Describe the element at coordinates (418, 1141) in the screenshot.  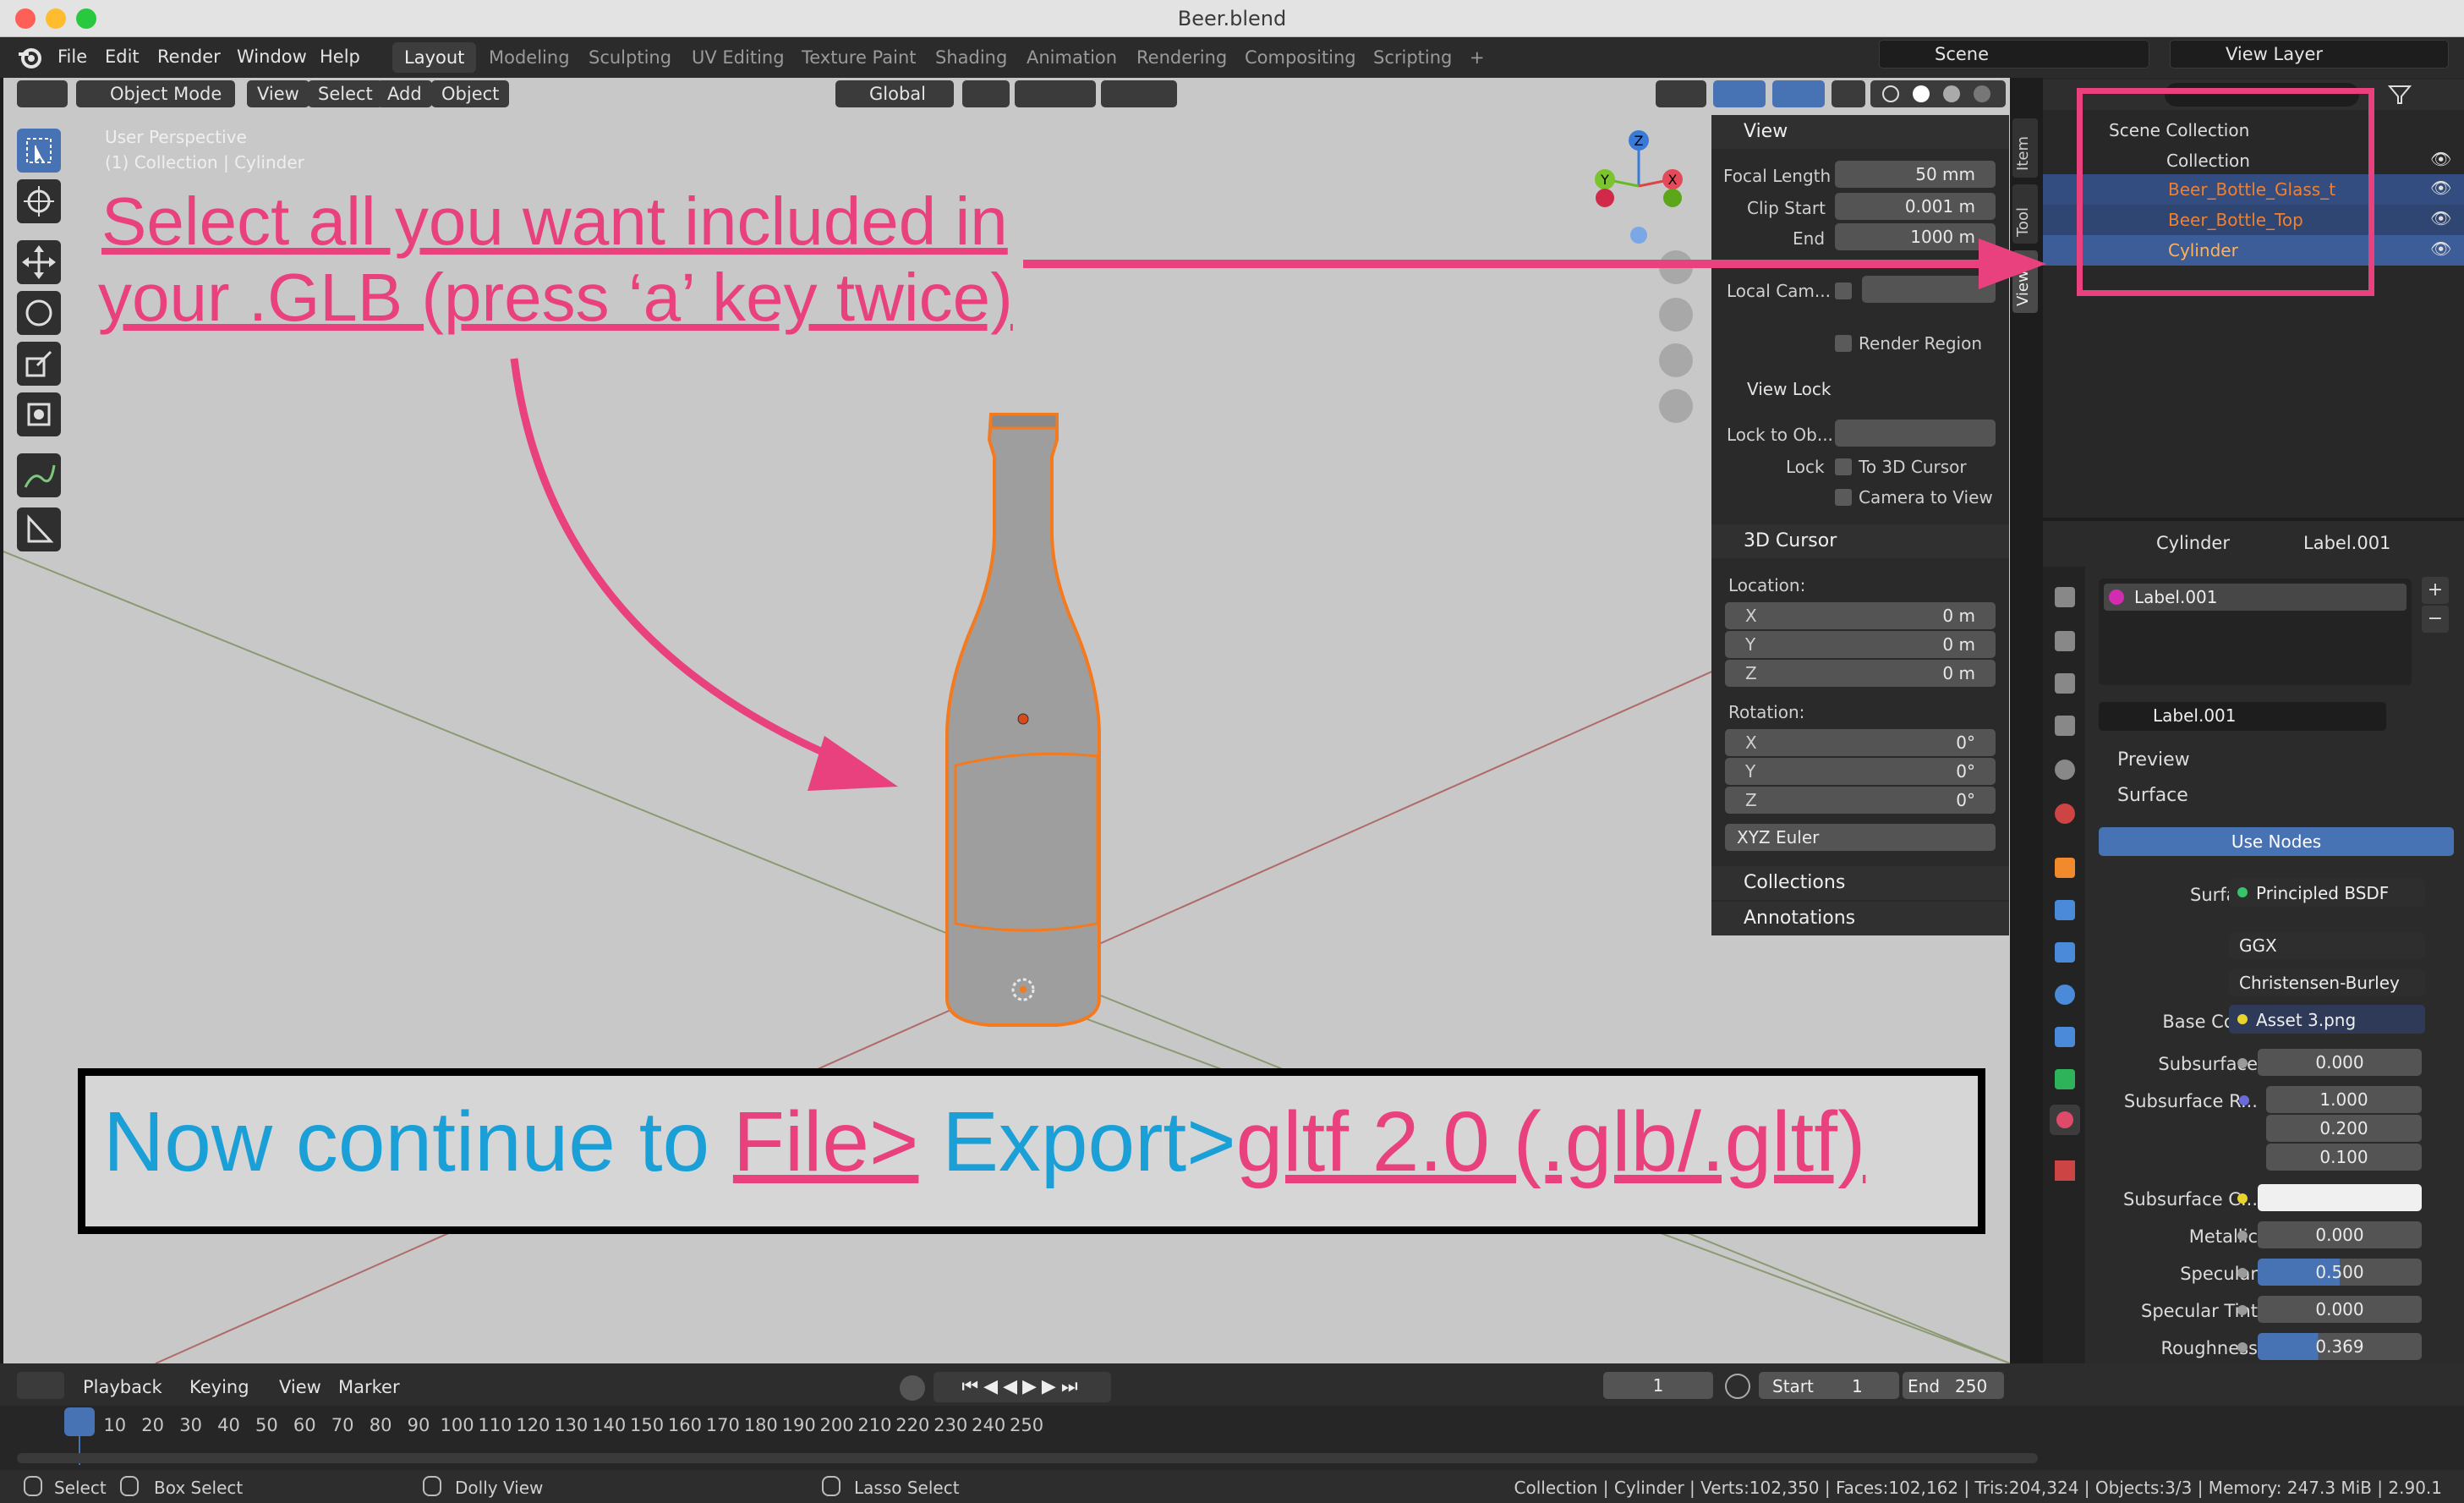
I see `export-instruction-prefix: Now continue to` at that location.